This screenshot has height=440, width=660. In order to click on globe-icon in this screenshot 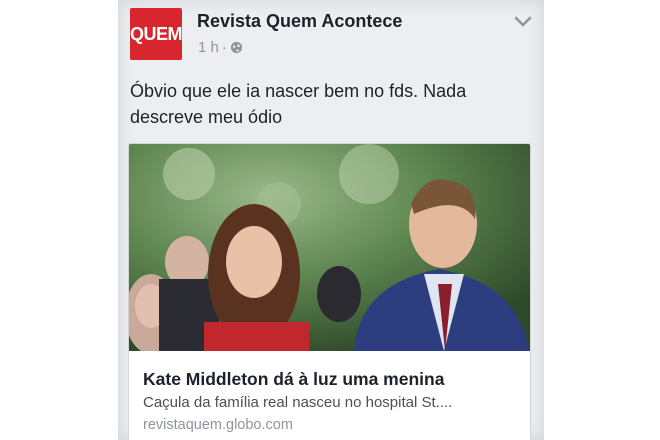, I will do `click(236, 47)`.